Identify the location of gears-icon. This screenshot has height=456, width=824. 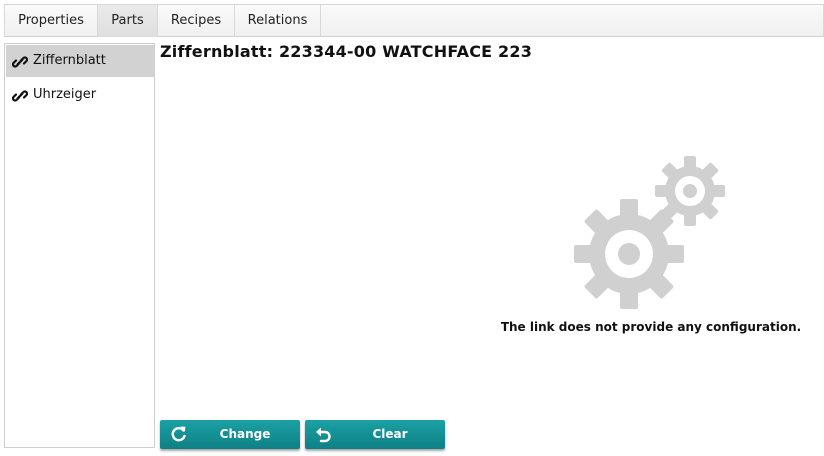
(652, 236).